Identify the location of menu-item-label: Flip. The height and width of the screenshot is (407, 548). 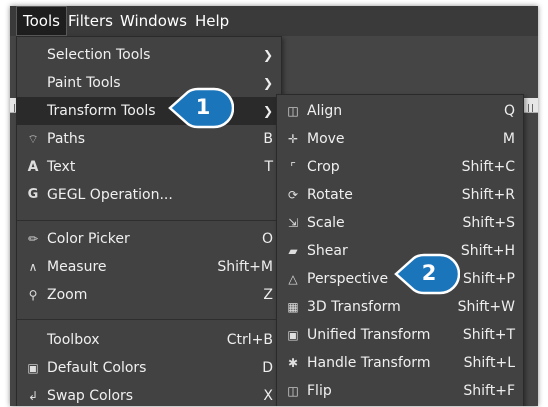
(319, 391).